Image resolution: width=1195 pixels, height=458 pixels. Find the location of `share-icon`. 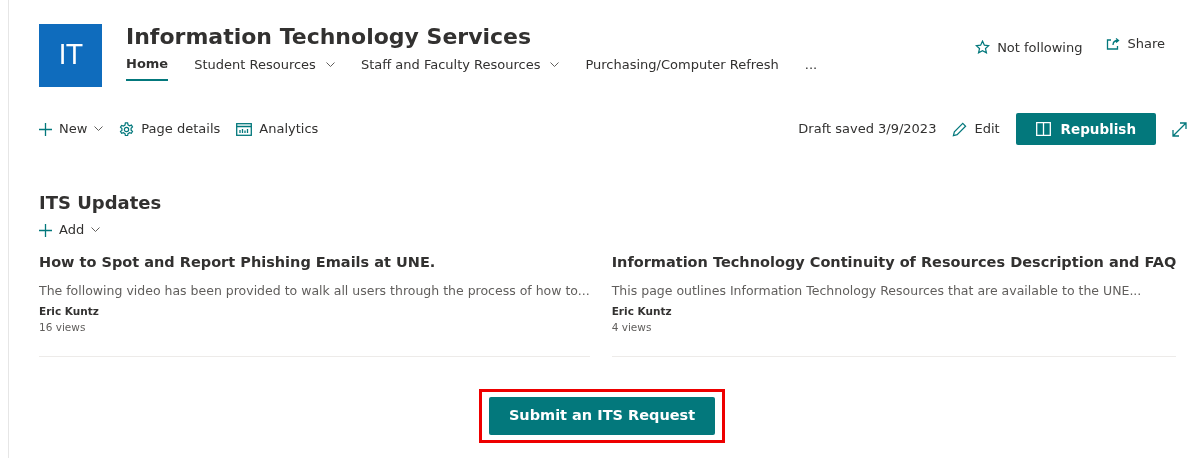

share-icon is located at coordinates (1113, 44).